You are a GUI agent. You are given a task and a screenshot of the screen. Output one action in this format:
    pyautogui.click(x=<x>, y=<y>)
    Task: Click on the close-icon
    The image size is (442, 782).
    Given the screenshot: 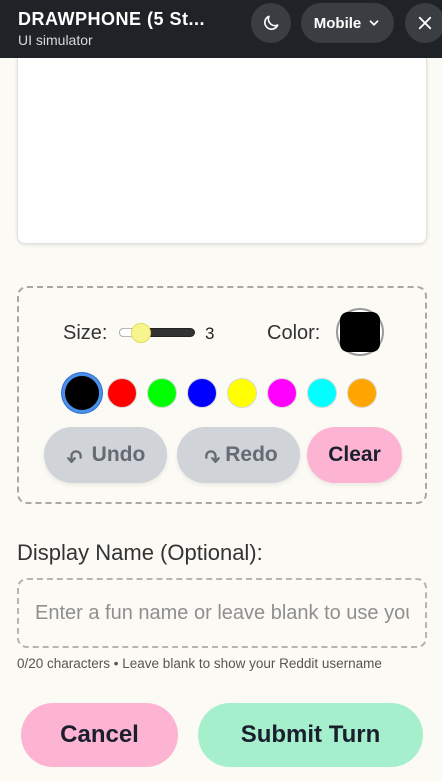 What is the action you would take?
    pyautogui.click(x=425, y=23)
    